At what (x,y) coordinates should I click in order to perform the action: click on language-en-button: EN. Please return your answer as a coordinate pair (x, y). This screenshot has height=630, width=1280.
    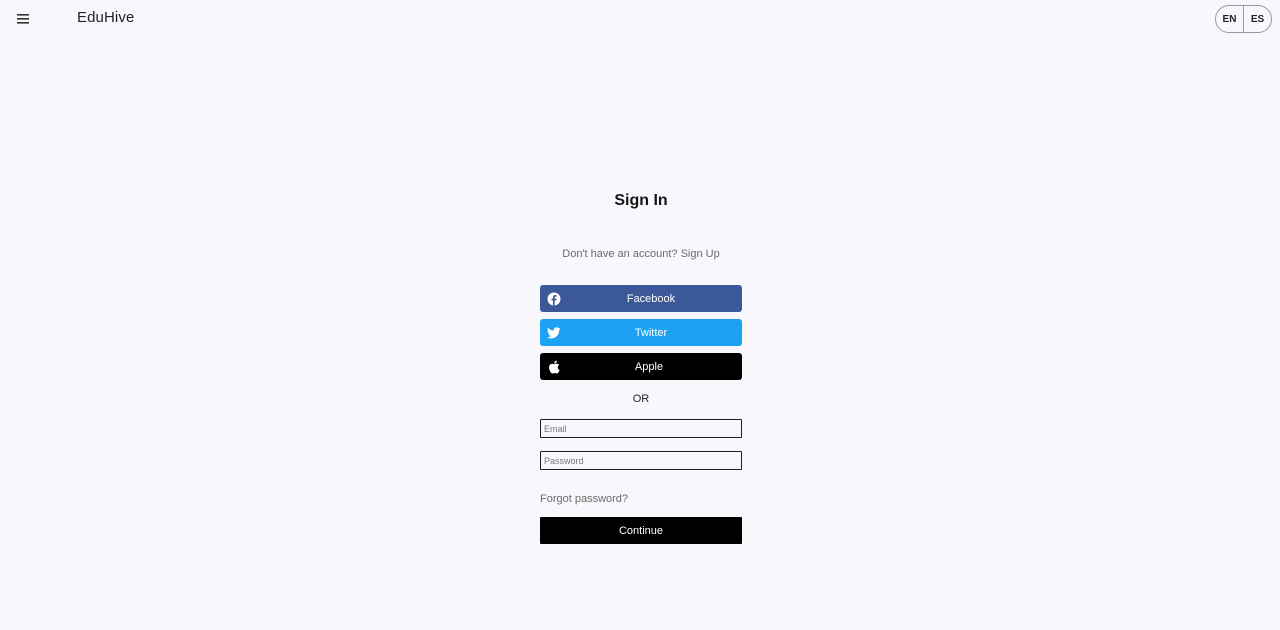
    Looking at the image, I should click on (1229, 19).